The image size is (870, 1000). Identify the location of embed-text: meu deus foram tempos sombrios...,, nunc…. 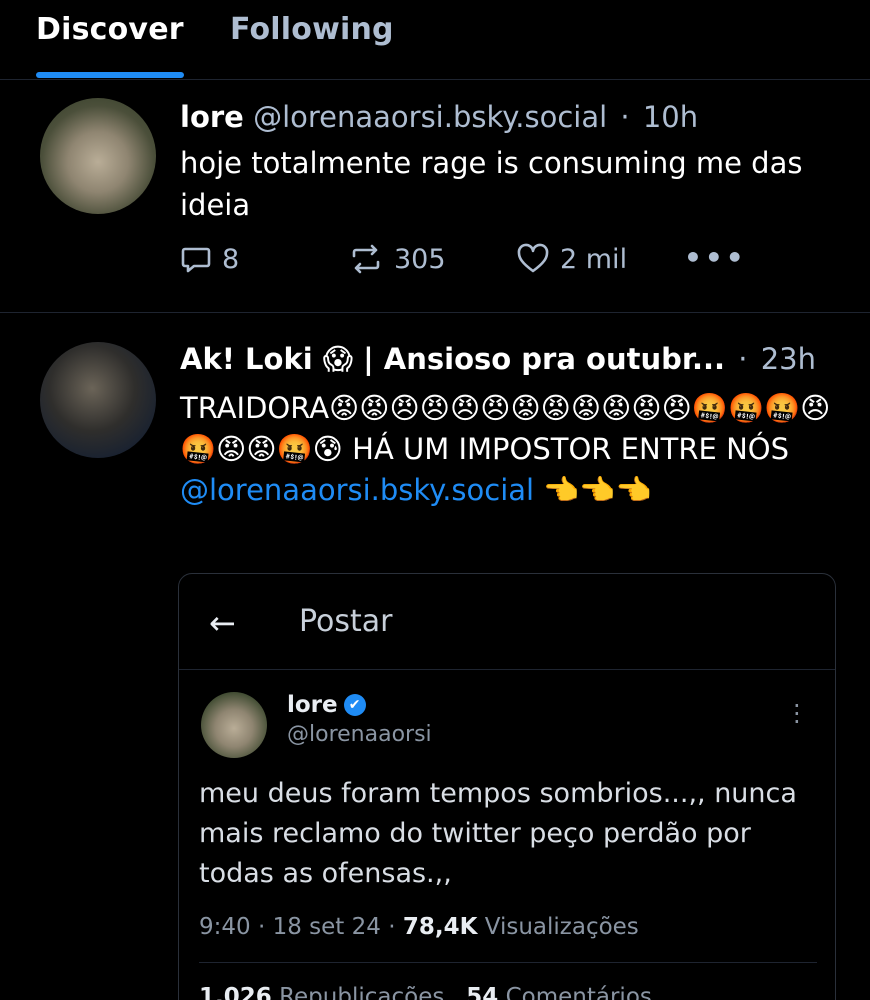
(498, 833).